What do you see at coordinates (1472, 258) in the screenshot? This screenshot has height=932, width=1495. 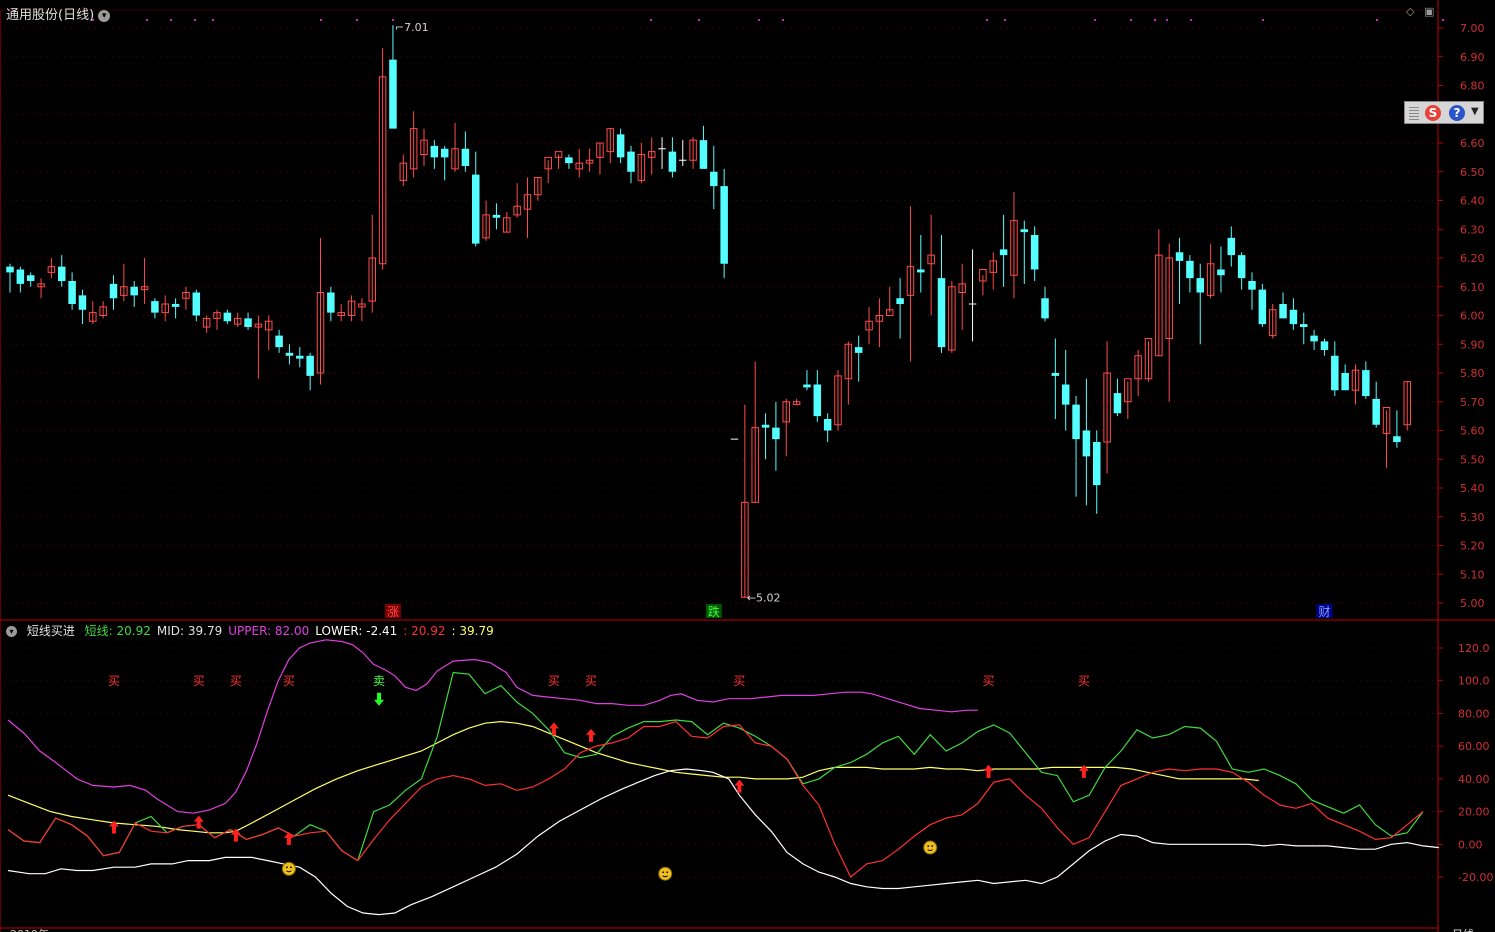 I see `price-tick-label: 6.20` at bounding box center [1472, 258].